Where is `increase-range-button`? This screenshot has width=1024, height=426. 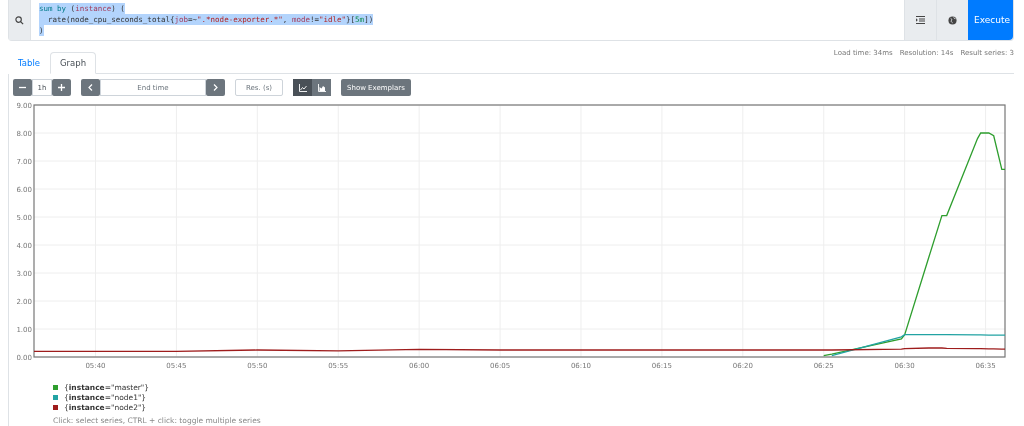 increase-range-button is located at coordinates (61, 87).